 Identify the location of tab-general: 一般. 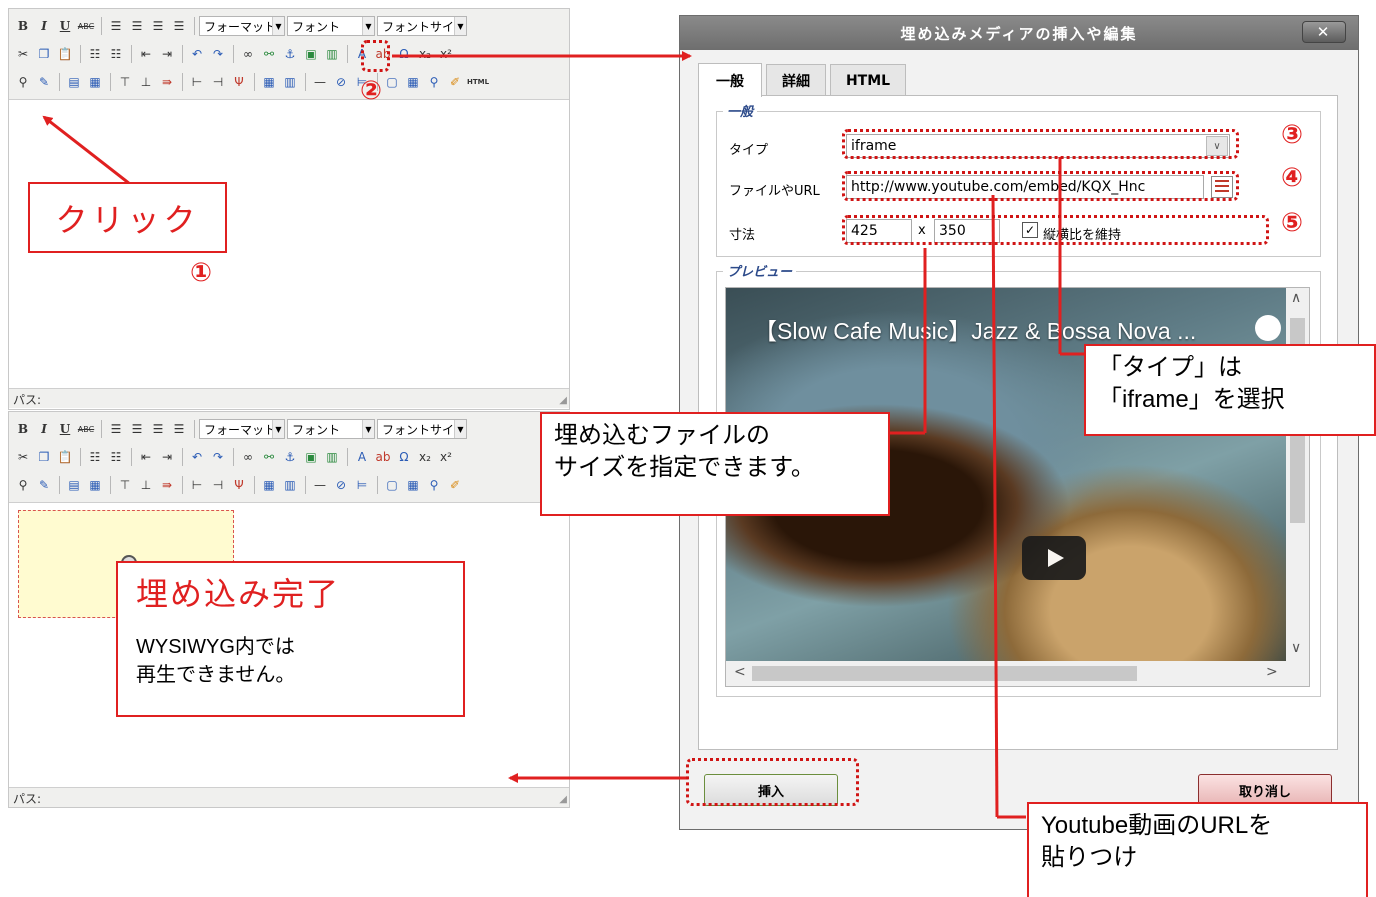
(730, 80).